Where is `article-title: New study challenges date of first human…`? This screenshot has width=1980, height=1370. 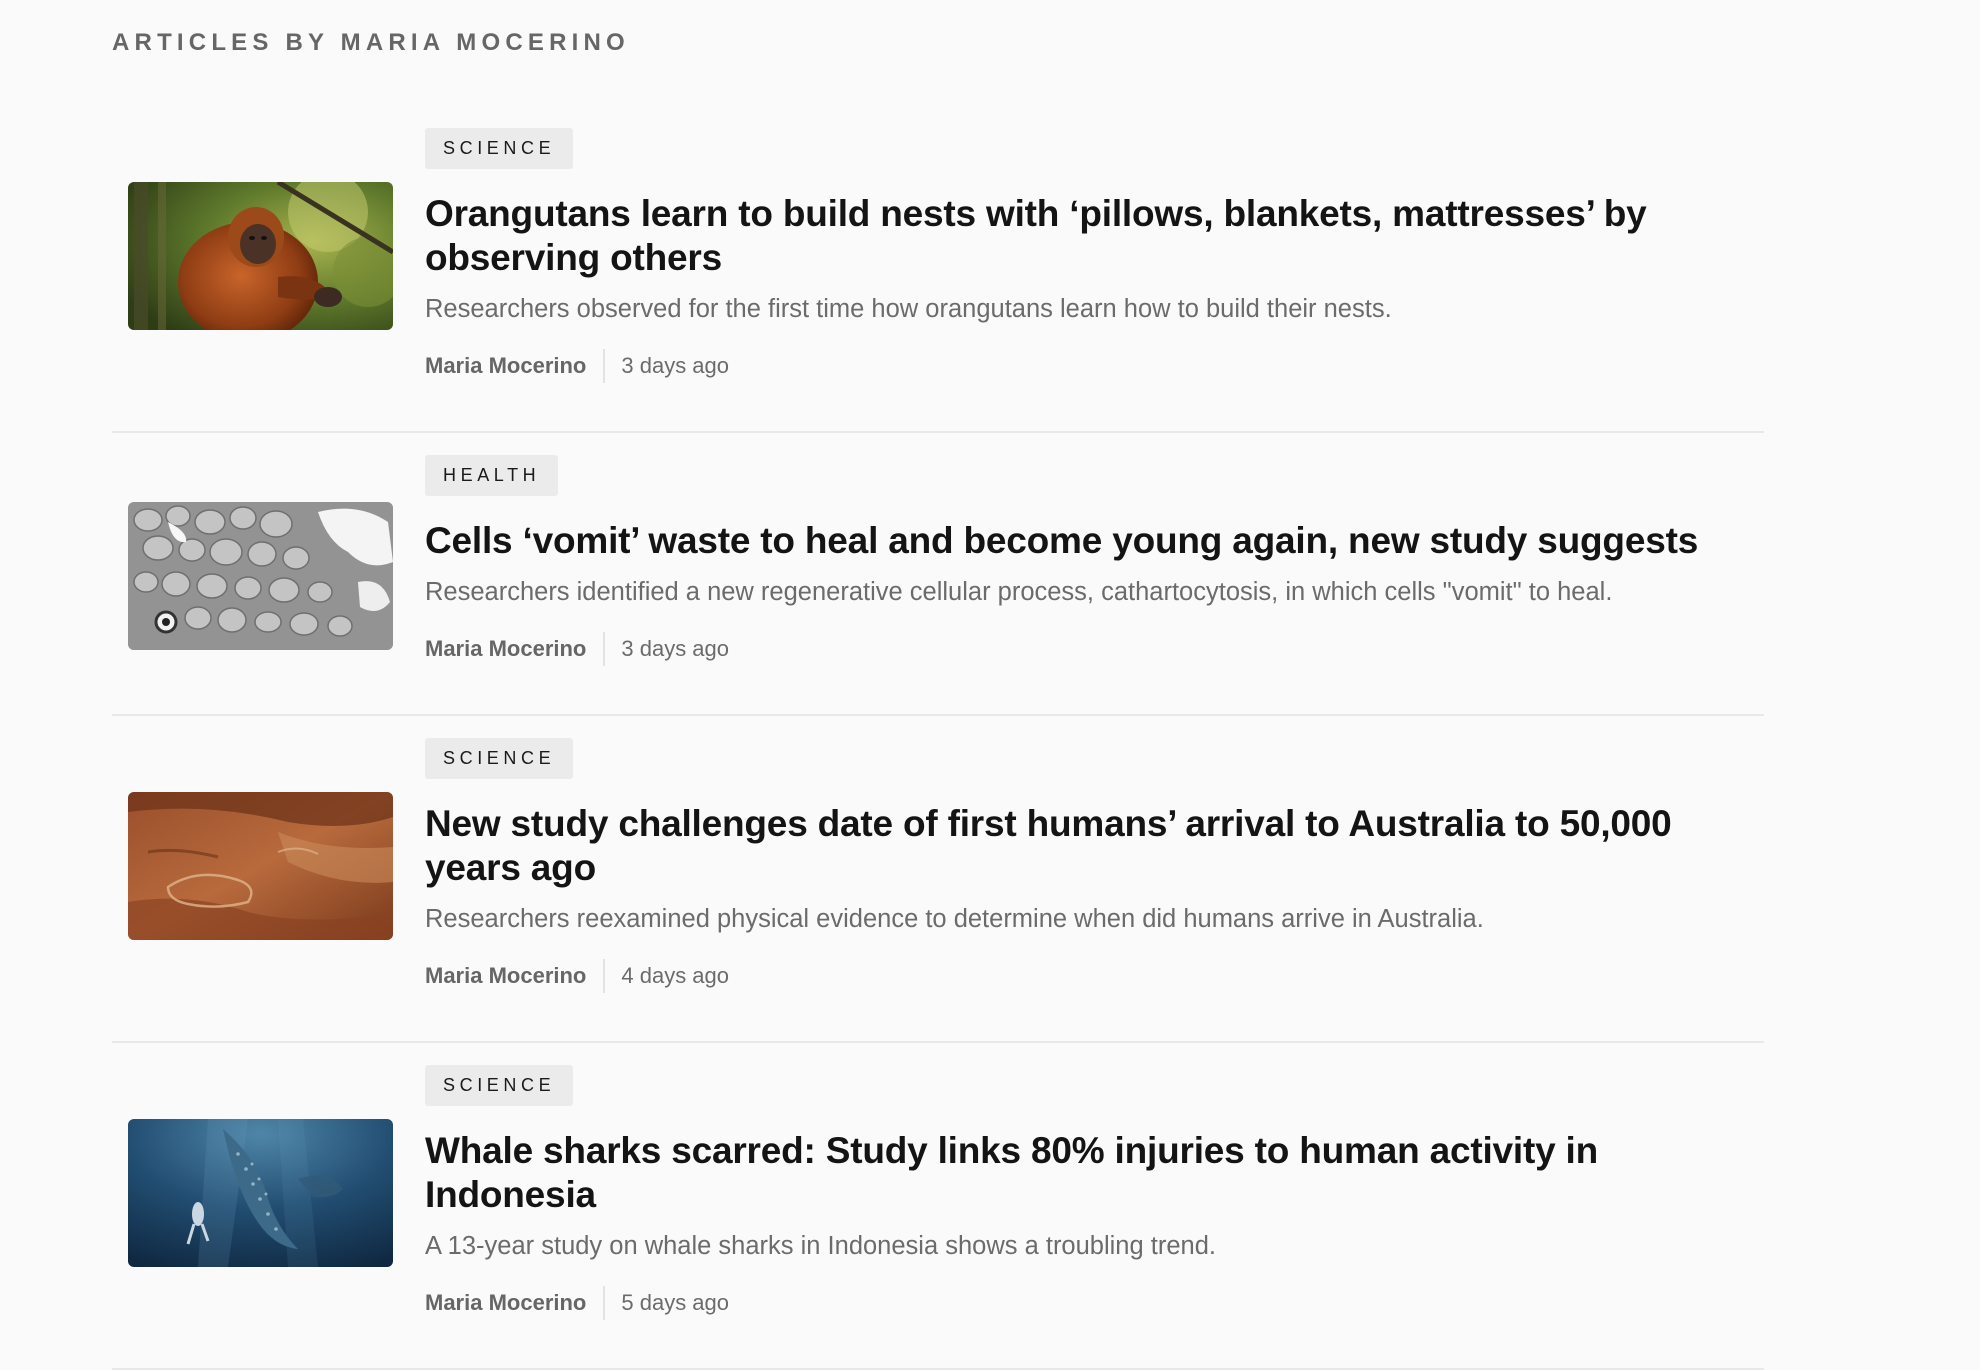
article-title: New study challenges date of first human… is located at coordinates (1089, 846).